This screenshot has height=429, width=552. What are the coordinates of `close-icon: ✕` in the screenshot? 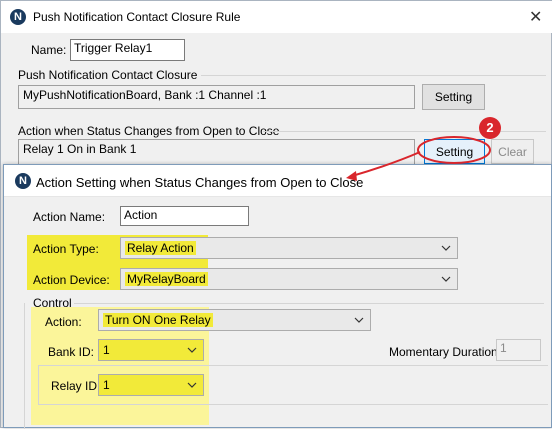 It's located at (535, 17).